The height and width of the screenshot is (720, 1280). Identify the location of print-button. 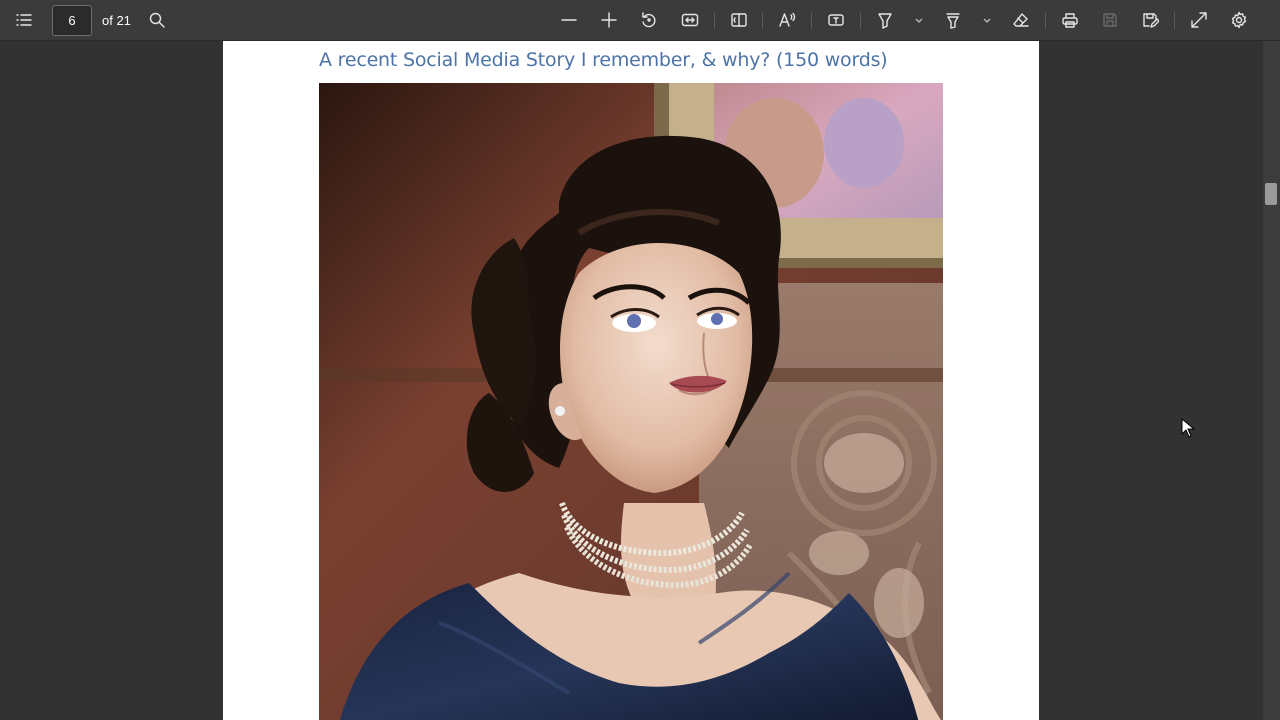
(1070, 20).